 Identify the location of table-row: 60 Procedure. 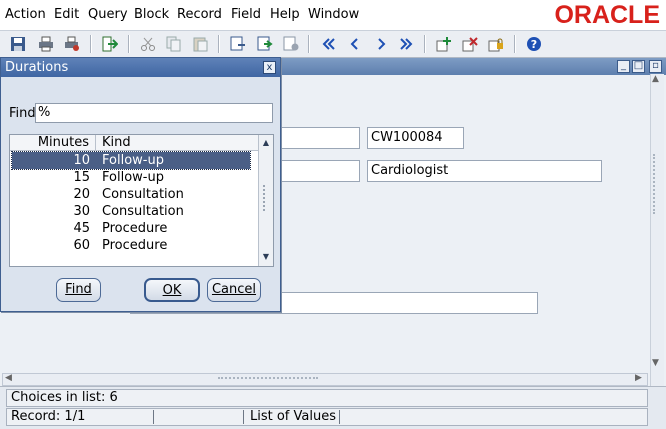
(131, 245).